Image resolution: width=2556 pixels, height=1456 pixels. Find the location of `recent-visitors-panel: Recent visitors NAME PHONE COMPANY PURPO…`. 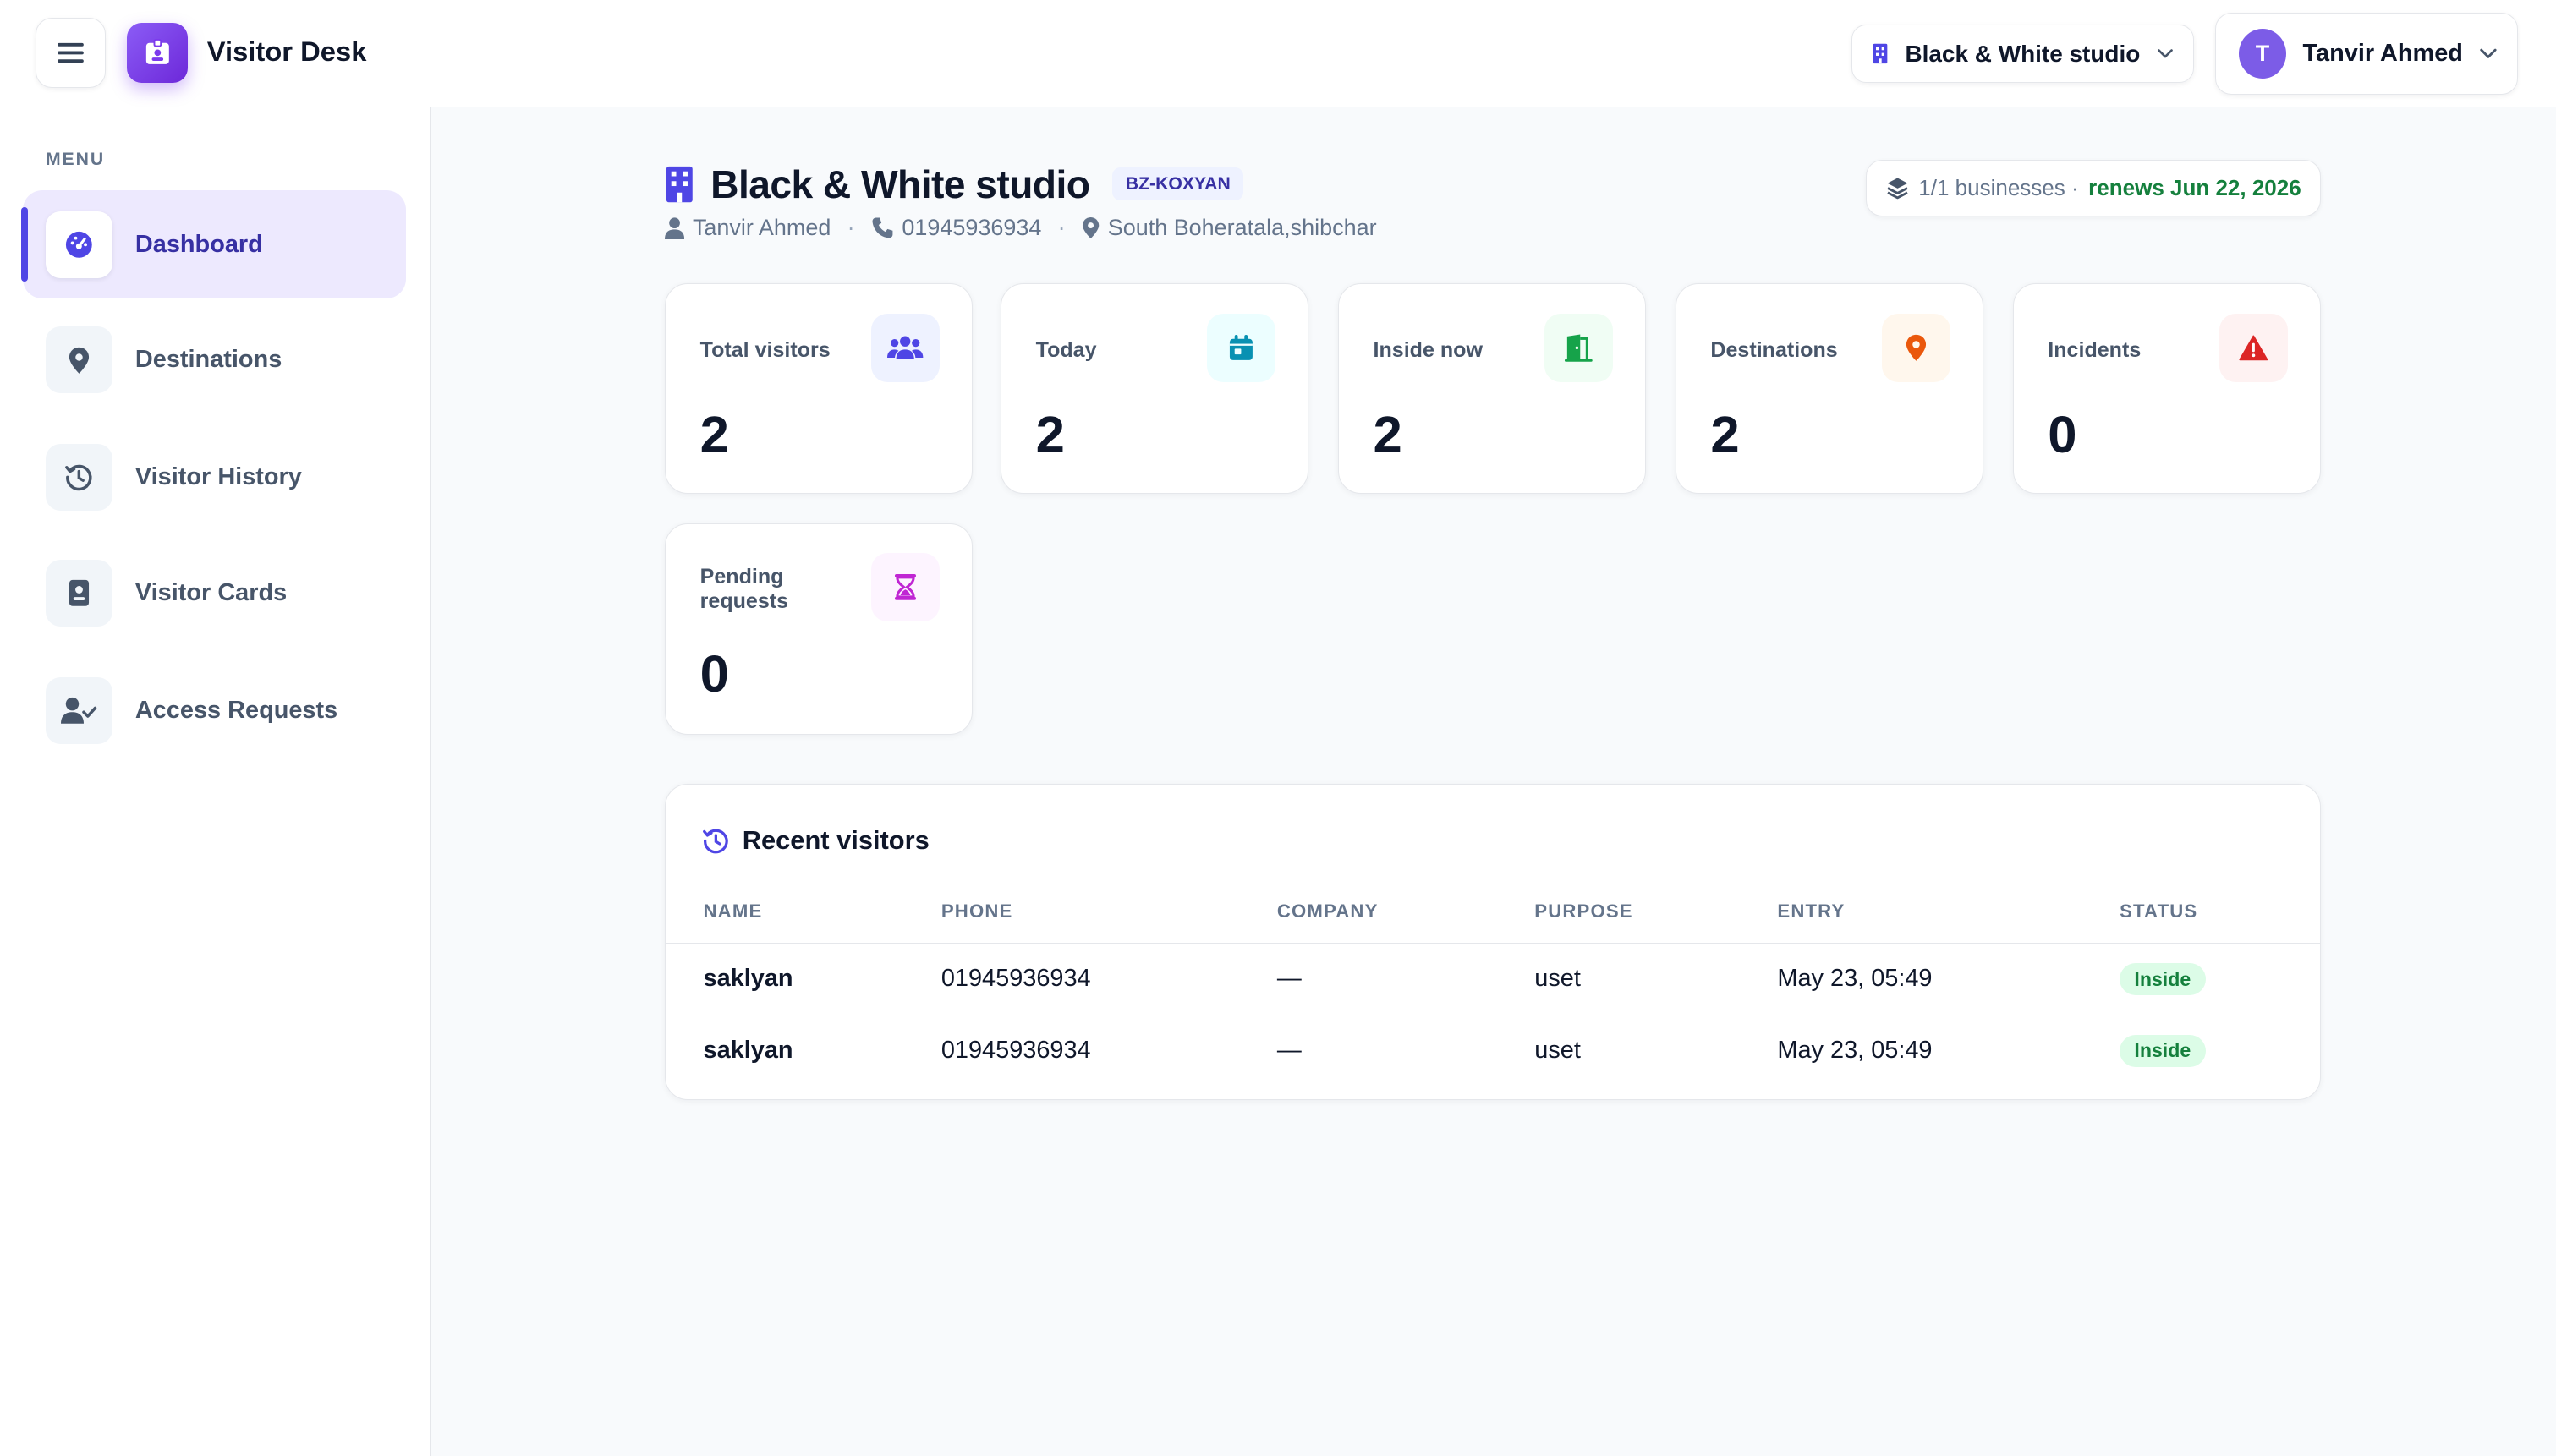

recent-visitors-panel: Recent visitors NAME PHONE COMPANY PURPO… is located at coordinates (1493, 941).